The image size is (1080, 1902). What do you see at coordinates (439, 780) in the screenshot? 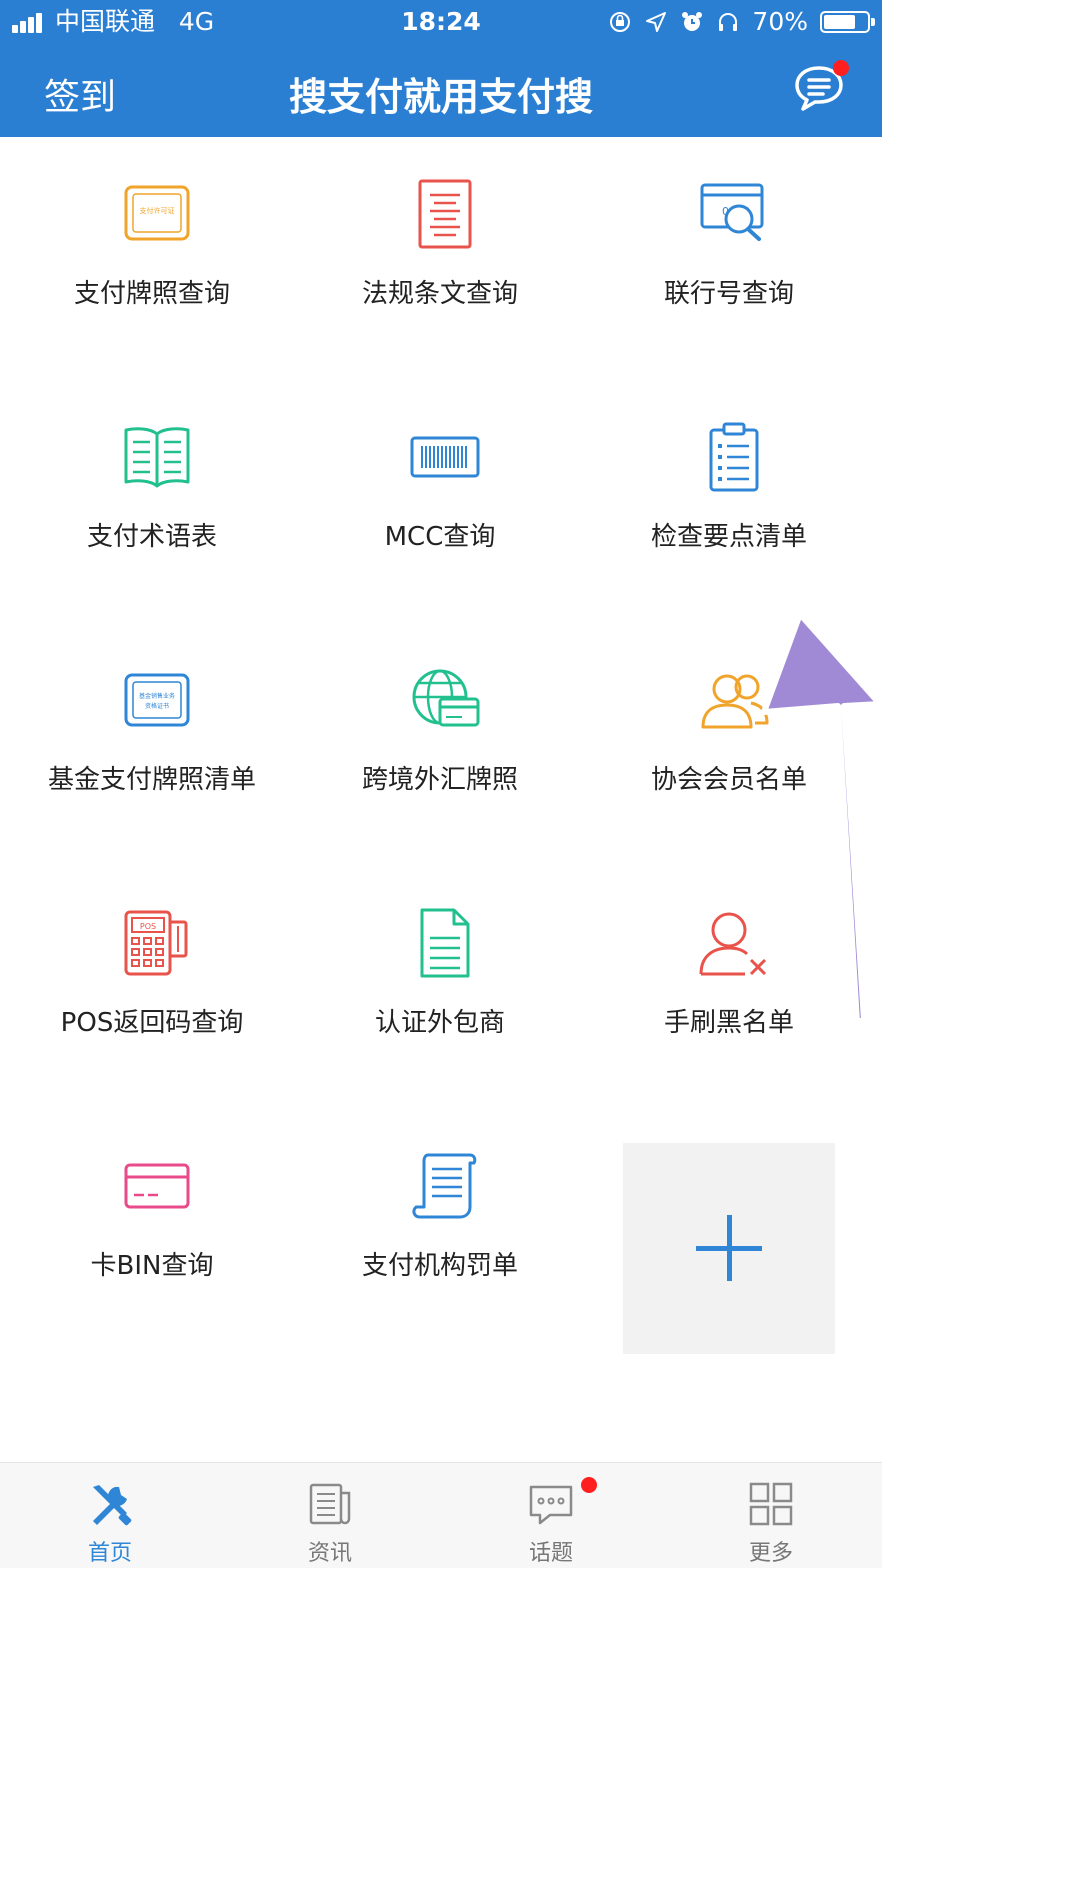
I see `grid-item-label: 跨境外汇牌照` at bounding box center [439, 780].